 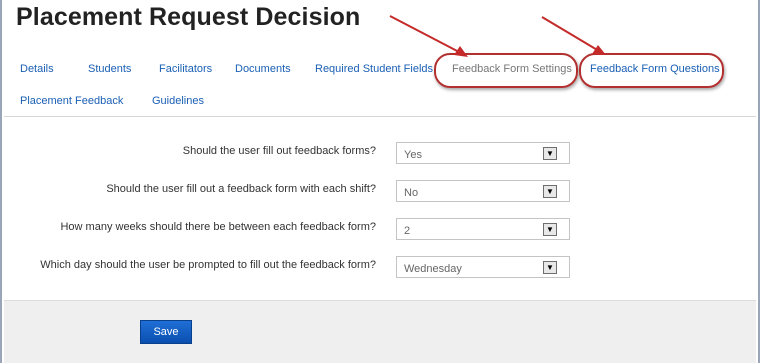 What do you see at coordinates (433, 269) in the screenshot?
I see `select-value: Wednesday` at bounding box center [433, 269].